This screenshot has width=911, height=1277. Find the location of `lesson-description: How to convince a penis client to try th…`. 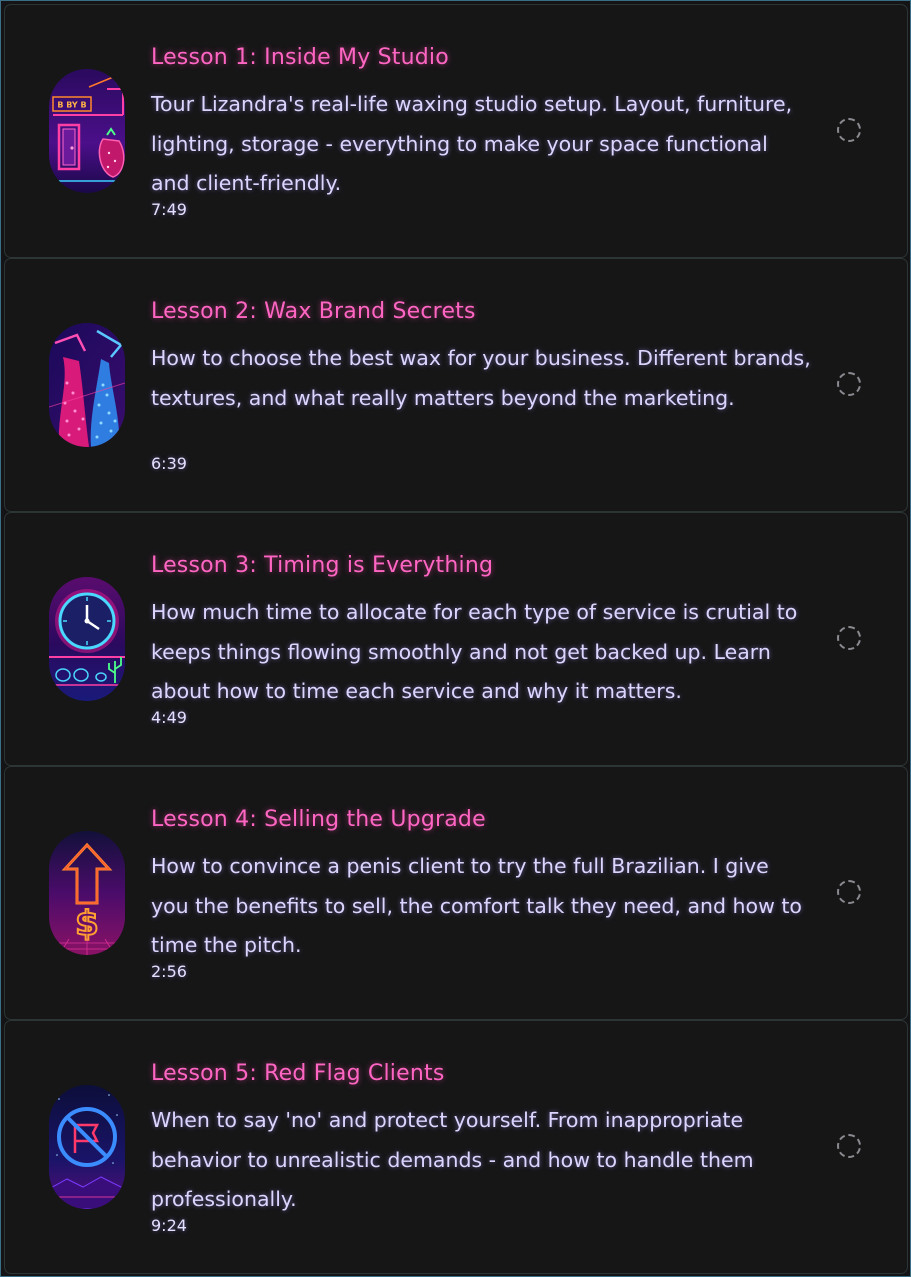

lesson-description: How to convince a penis client to try th… is located at coordinates (476, 905).